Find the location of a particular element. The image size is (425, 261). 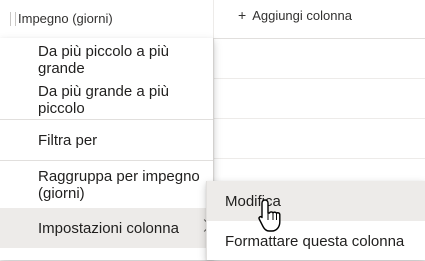

column-separator is located at coordinates (213, 19).